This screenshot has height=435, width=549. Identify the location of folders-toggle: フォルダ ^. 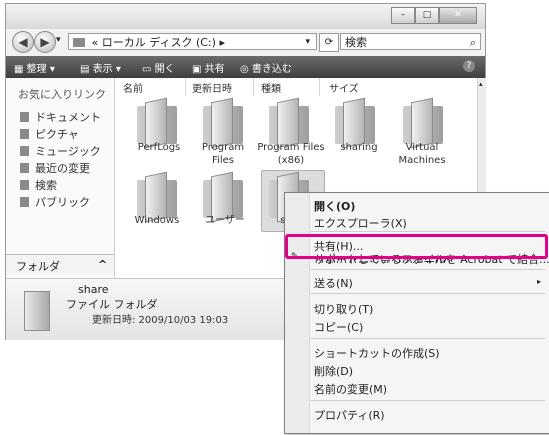
(60, 264).